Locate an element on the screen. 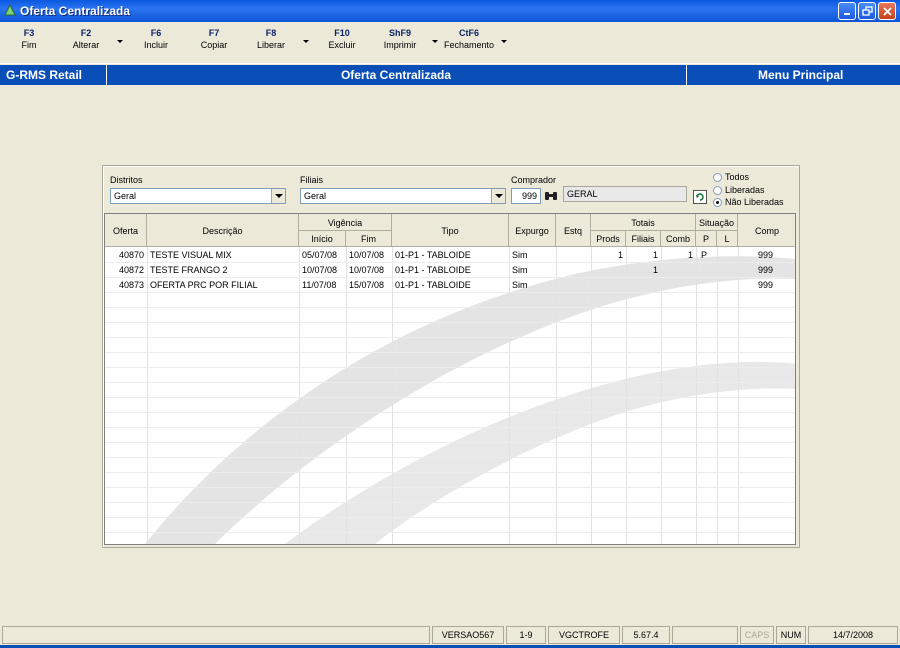 This screenshot has width=900, height=648. col-header-p: P is located at coordinates (706, 239).